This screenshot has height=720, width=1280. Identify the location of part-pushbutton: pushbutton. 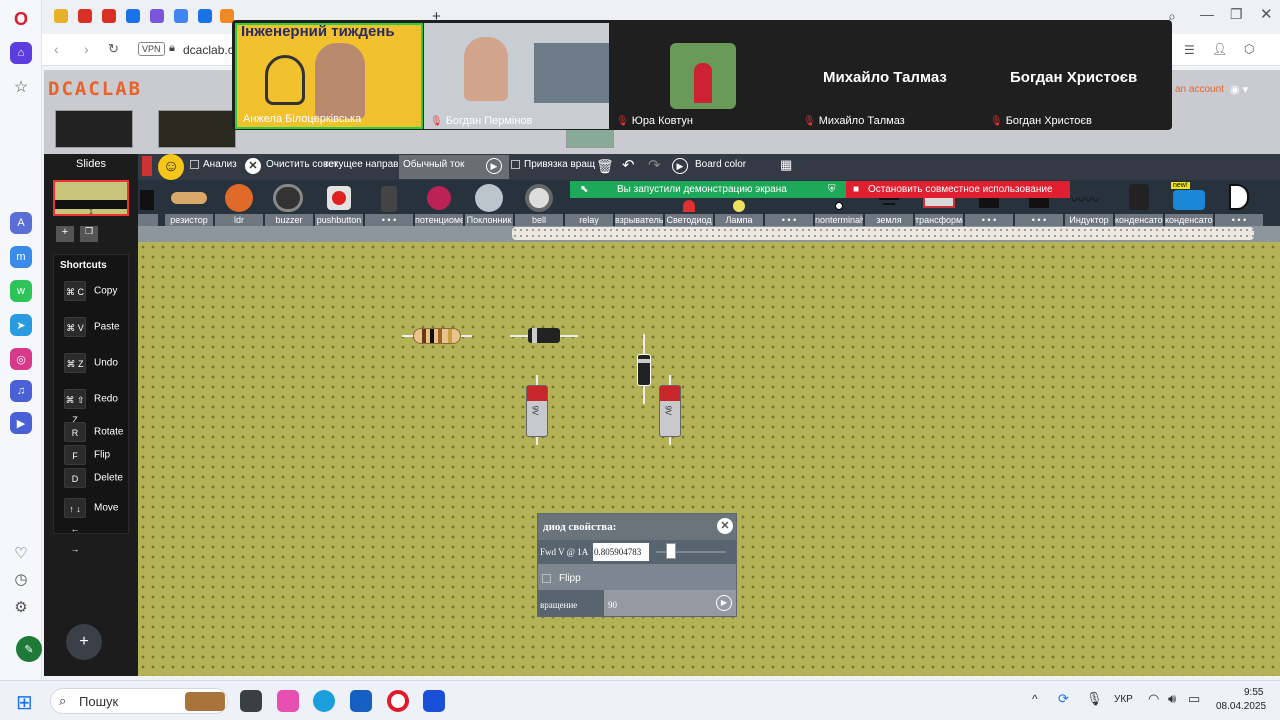
(339, 204).